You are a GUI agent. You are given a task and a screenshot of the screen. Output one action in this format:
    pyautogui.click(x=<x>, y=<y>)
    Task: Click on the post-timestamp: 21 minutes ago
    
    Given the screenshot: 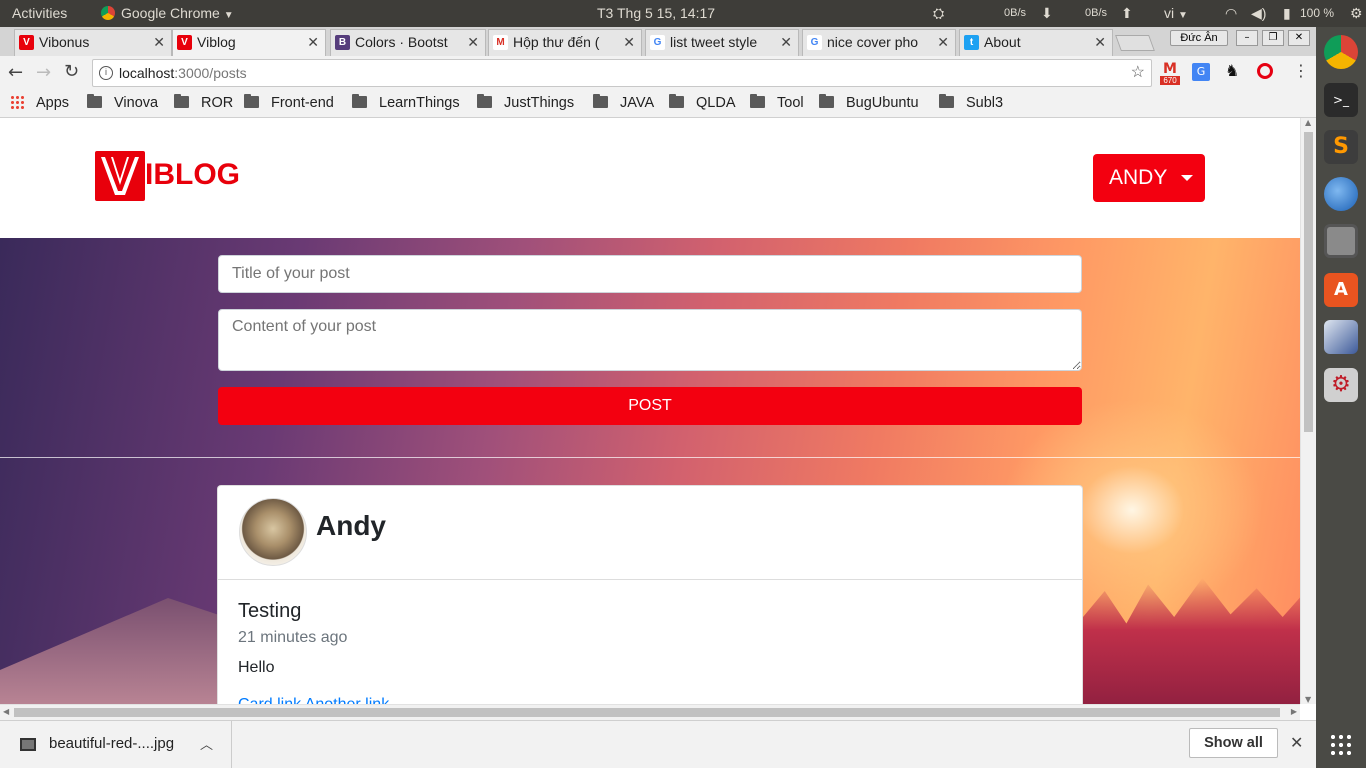 What is the action you would take?
    pyautogui.click(x=293, y=637)
    